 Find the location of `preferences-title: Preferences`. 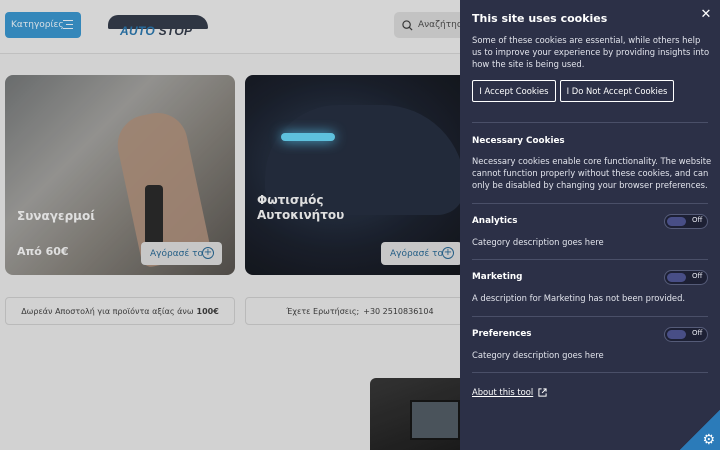

preferences-title: Preferences is located at coordinates (502, 334).